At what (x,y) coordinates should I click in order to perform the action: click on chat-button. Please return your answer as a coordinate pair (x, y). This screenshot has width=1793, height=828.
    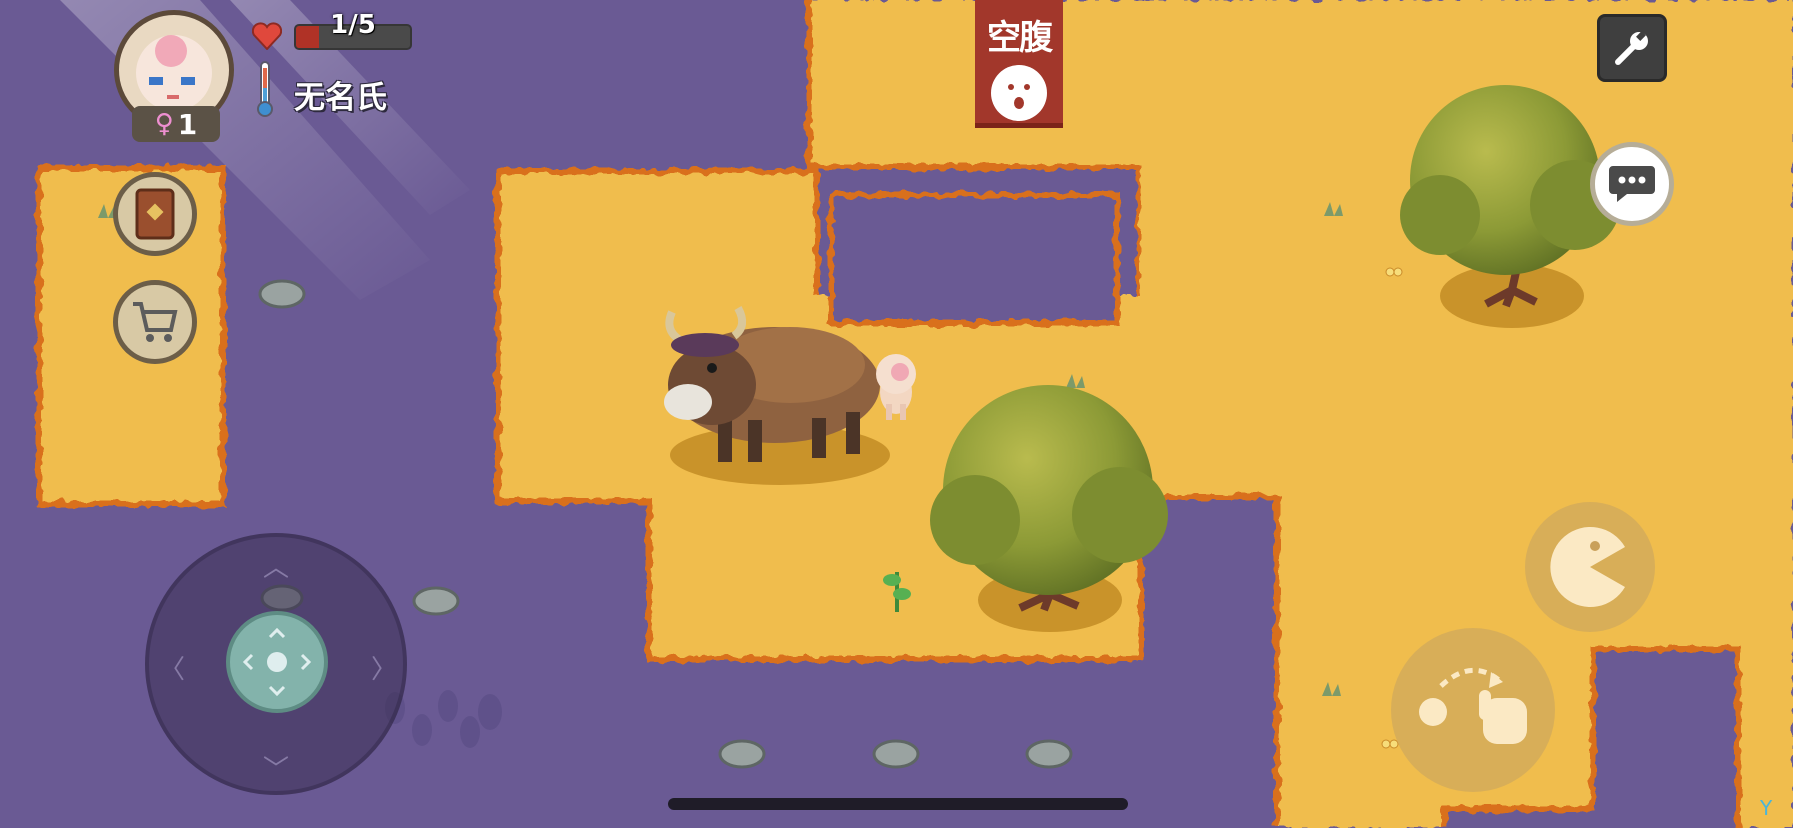
    Looking at the image, I should click on (1632, 184).